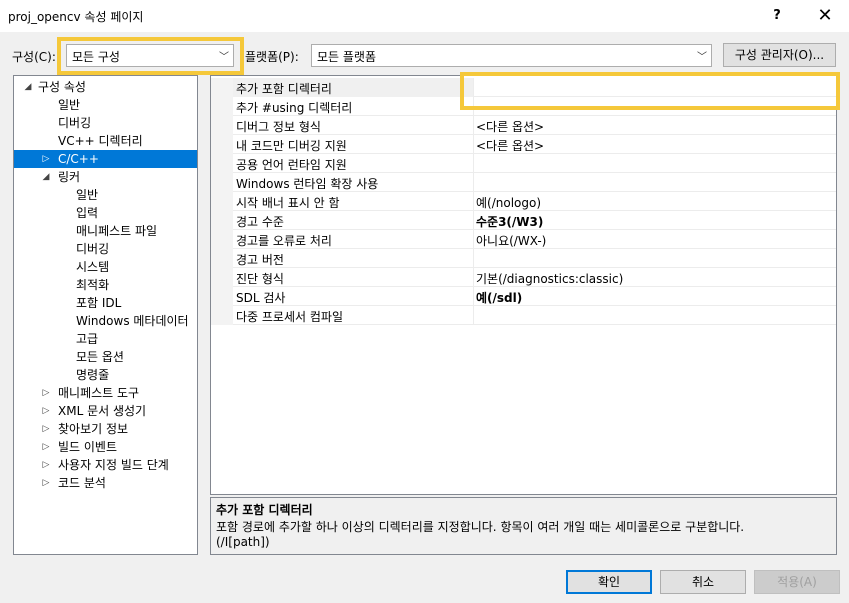  What do you see at coordinates (278, 127) in the screenshot?
I see `property-name: 디버그 정보 형식` at bounding box center [278, 127].